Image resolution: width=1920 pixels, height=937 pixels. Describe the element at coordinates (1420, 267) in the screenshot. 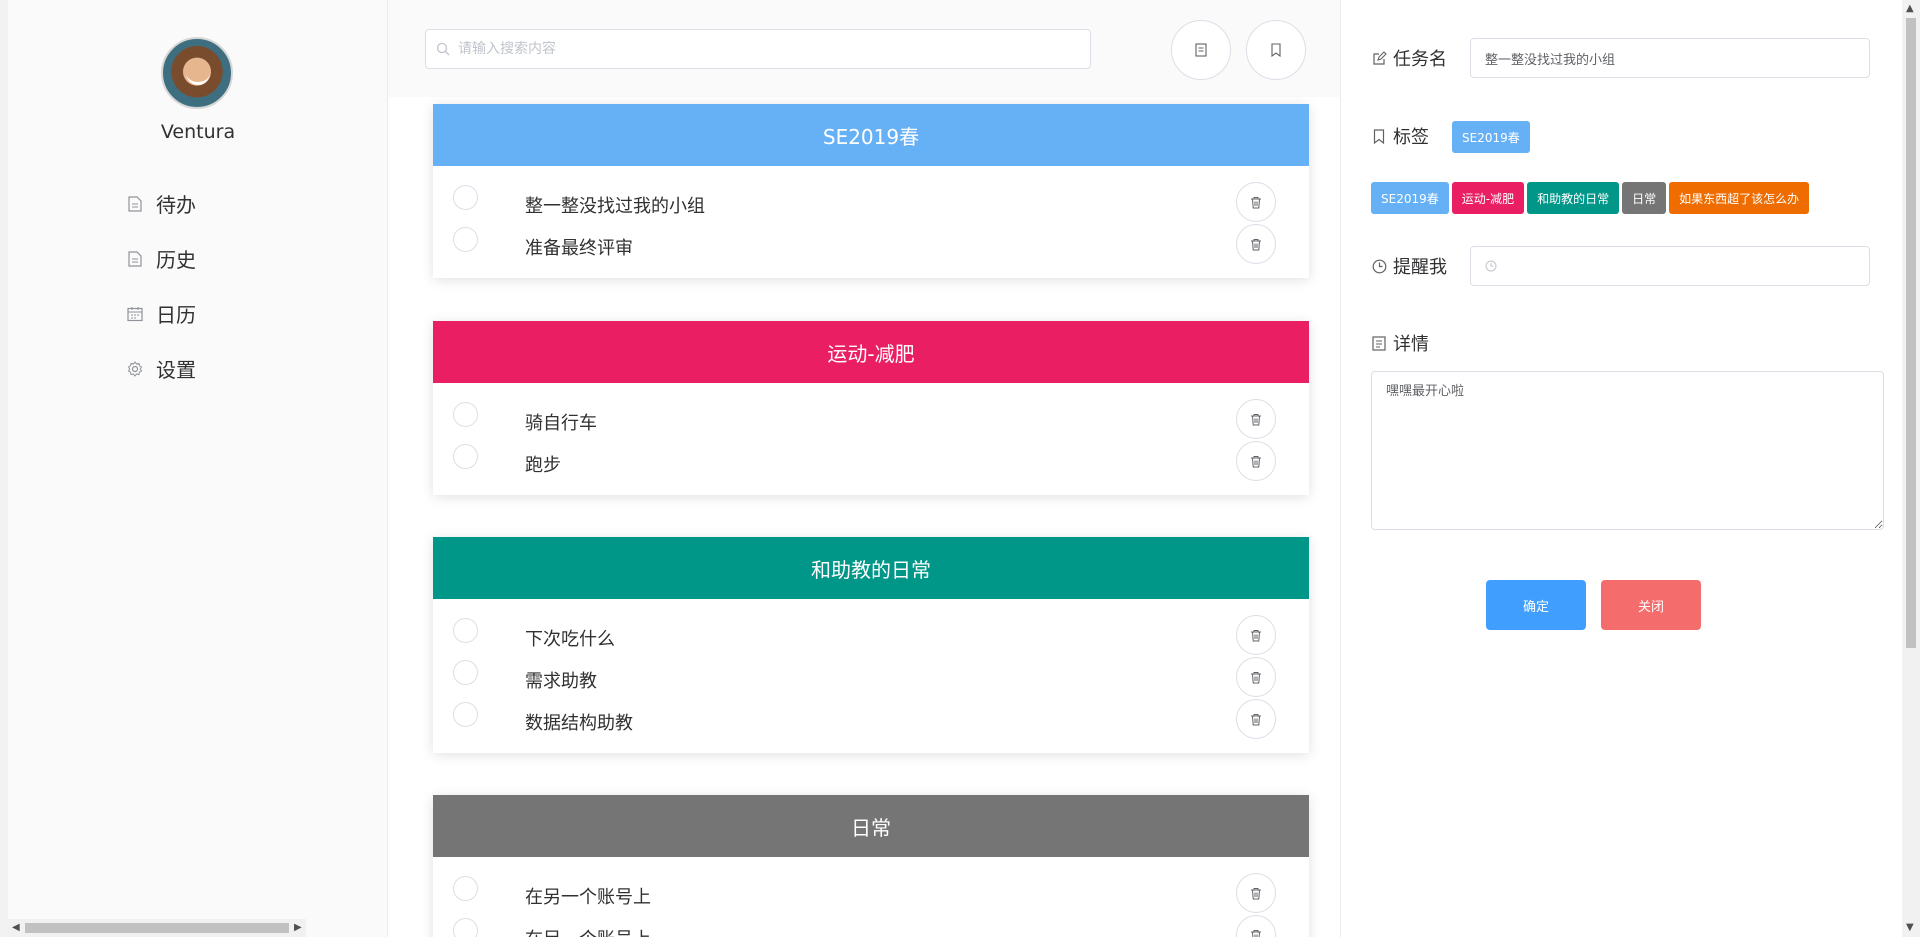

I see `remind-label-text: 提醒我` at that location.